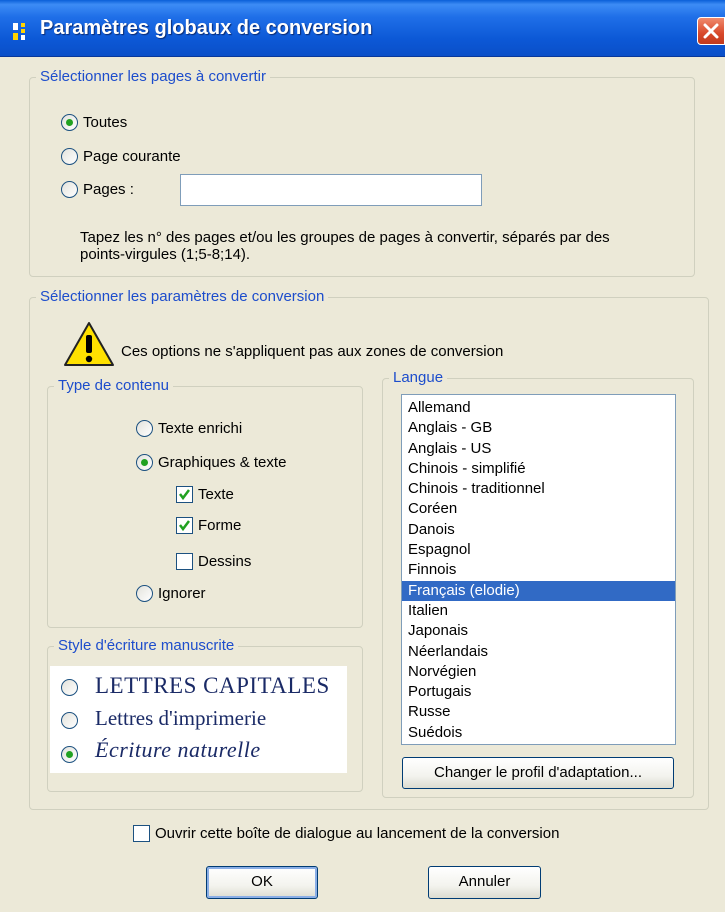 This screenshot has height=912, width=725. Describe the element at coordinates (153, 76) in the screenshot. I see `pages-group-legend: Sélectionner les pages à convertir` at that location.